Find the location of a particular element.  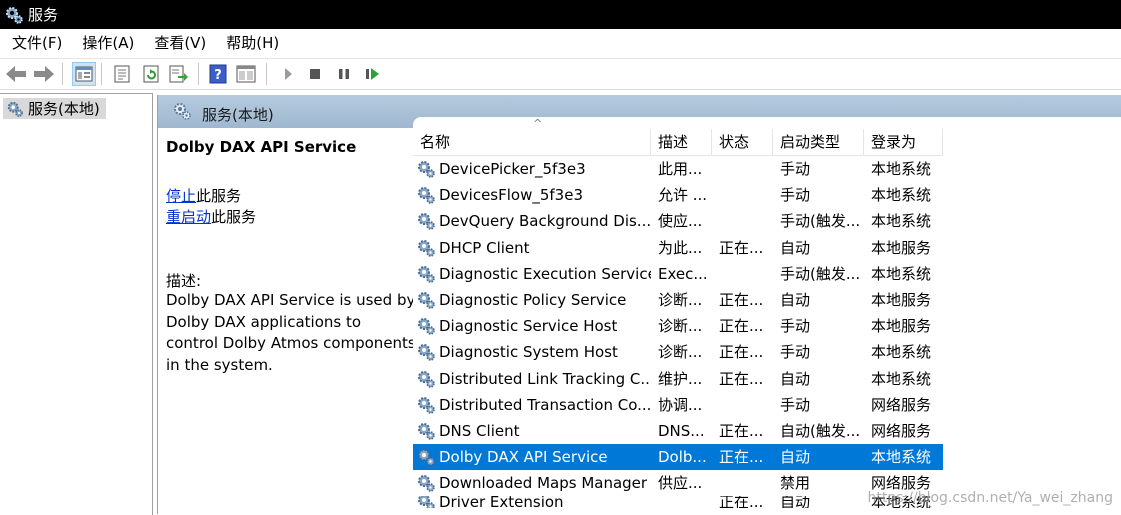

column-header-name: 名称 is located at coordinates (532, 142).